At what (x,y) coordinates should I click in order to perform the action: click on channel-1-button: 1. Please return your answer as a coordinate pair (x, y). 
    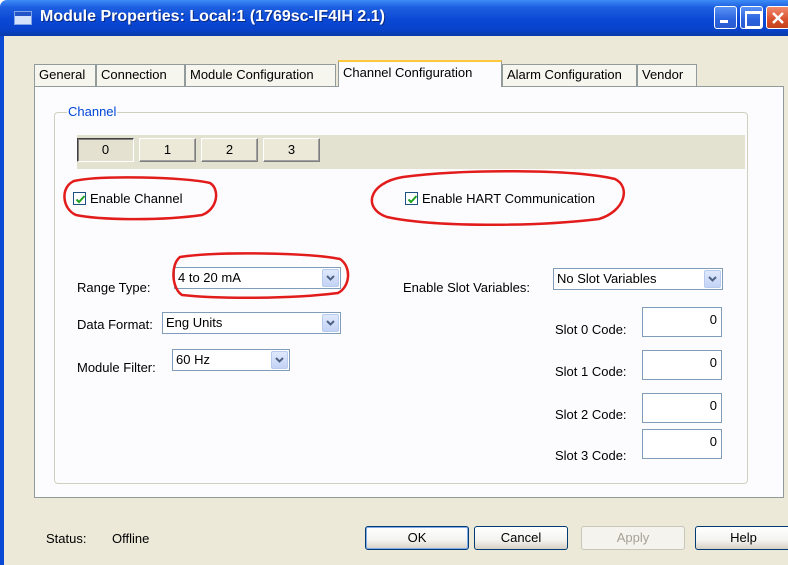
    Looking at the image, I should click on (167, 150).